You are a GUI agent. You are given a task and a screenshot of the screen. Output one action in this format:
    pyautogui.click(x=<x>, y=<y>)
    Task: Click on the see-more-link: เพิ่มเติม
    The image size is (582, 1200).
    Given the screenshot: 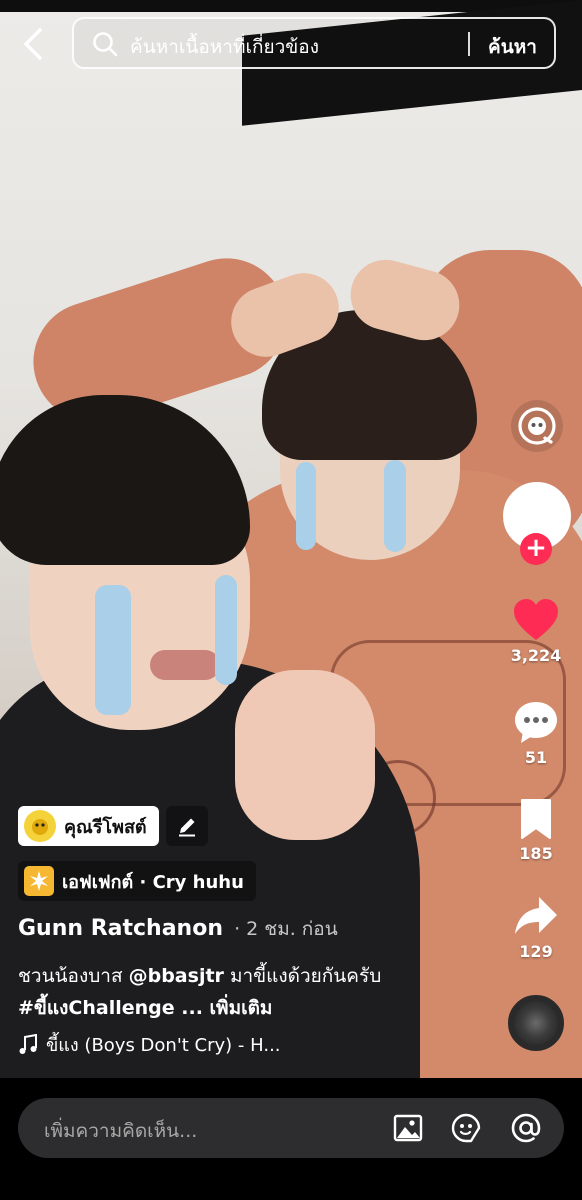 What is the action you would take?
    pyautogui.click(x=241, y=1008)
    